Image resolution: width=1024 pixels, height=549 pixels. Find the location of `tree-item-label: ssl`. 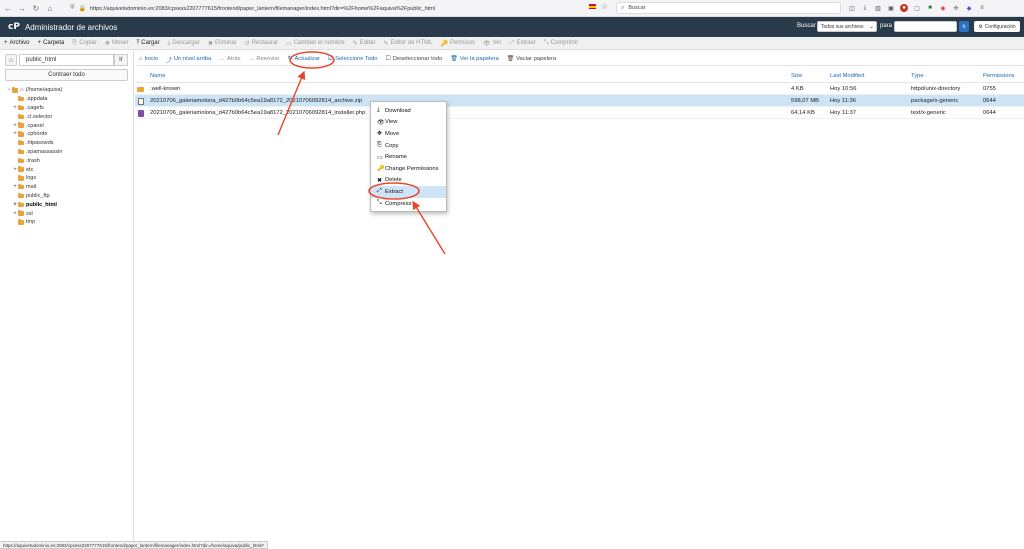

tree-item-label: ssl is located at coordinates (29, 213).